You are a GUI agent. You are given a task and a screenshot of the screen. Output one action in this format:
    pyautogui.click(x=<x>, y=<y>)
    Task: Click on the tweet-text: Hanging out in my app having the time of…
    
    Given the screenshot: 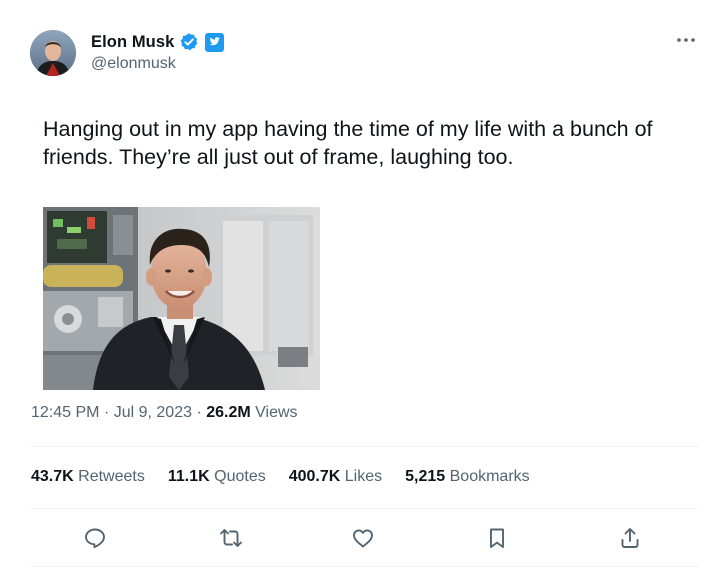 What is the action you would take?
    pyautogui.click(x=348, y=143)
    